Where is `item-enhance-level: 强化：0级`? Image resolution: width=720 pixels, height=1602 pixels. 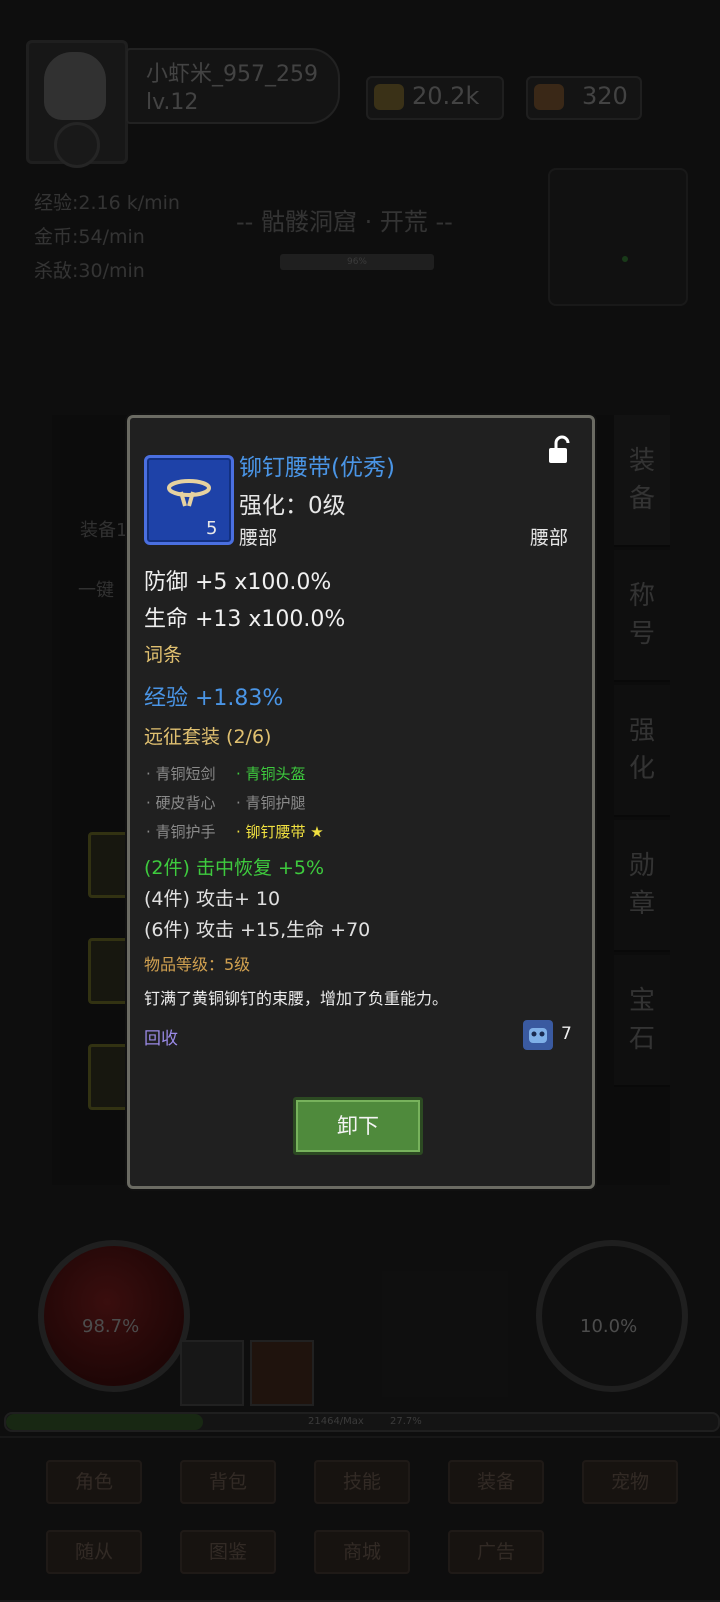
item-enhance-level: 强化：0级 is located at coordinates (292, 506).